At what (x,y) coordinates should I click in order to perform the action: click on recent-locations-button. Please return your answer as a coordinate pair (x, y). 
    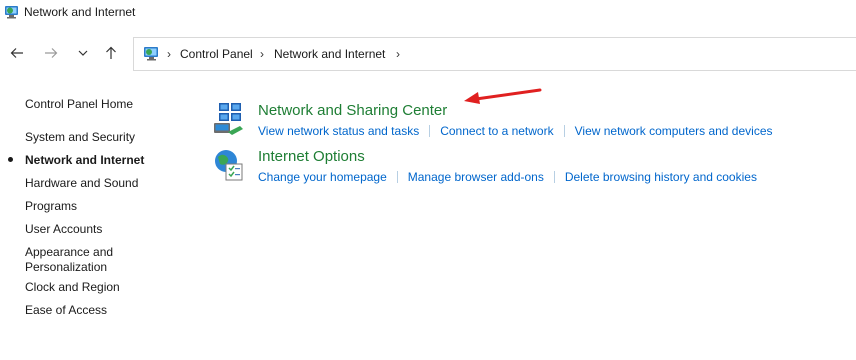
    Looking at the image, I should click on (83, 53).